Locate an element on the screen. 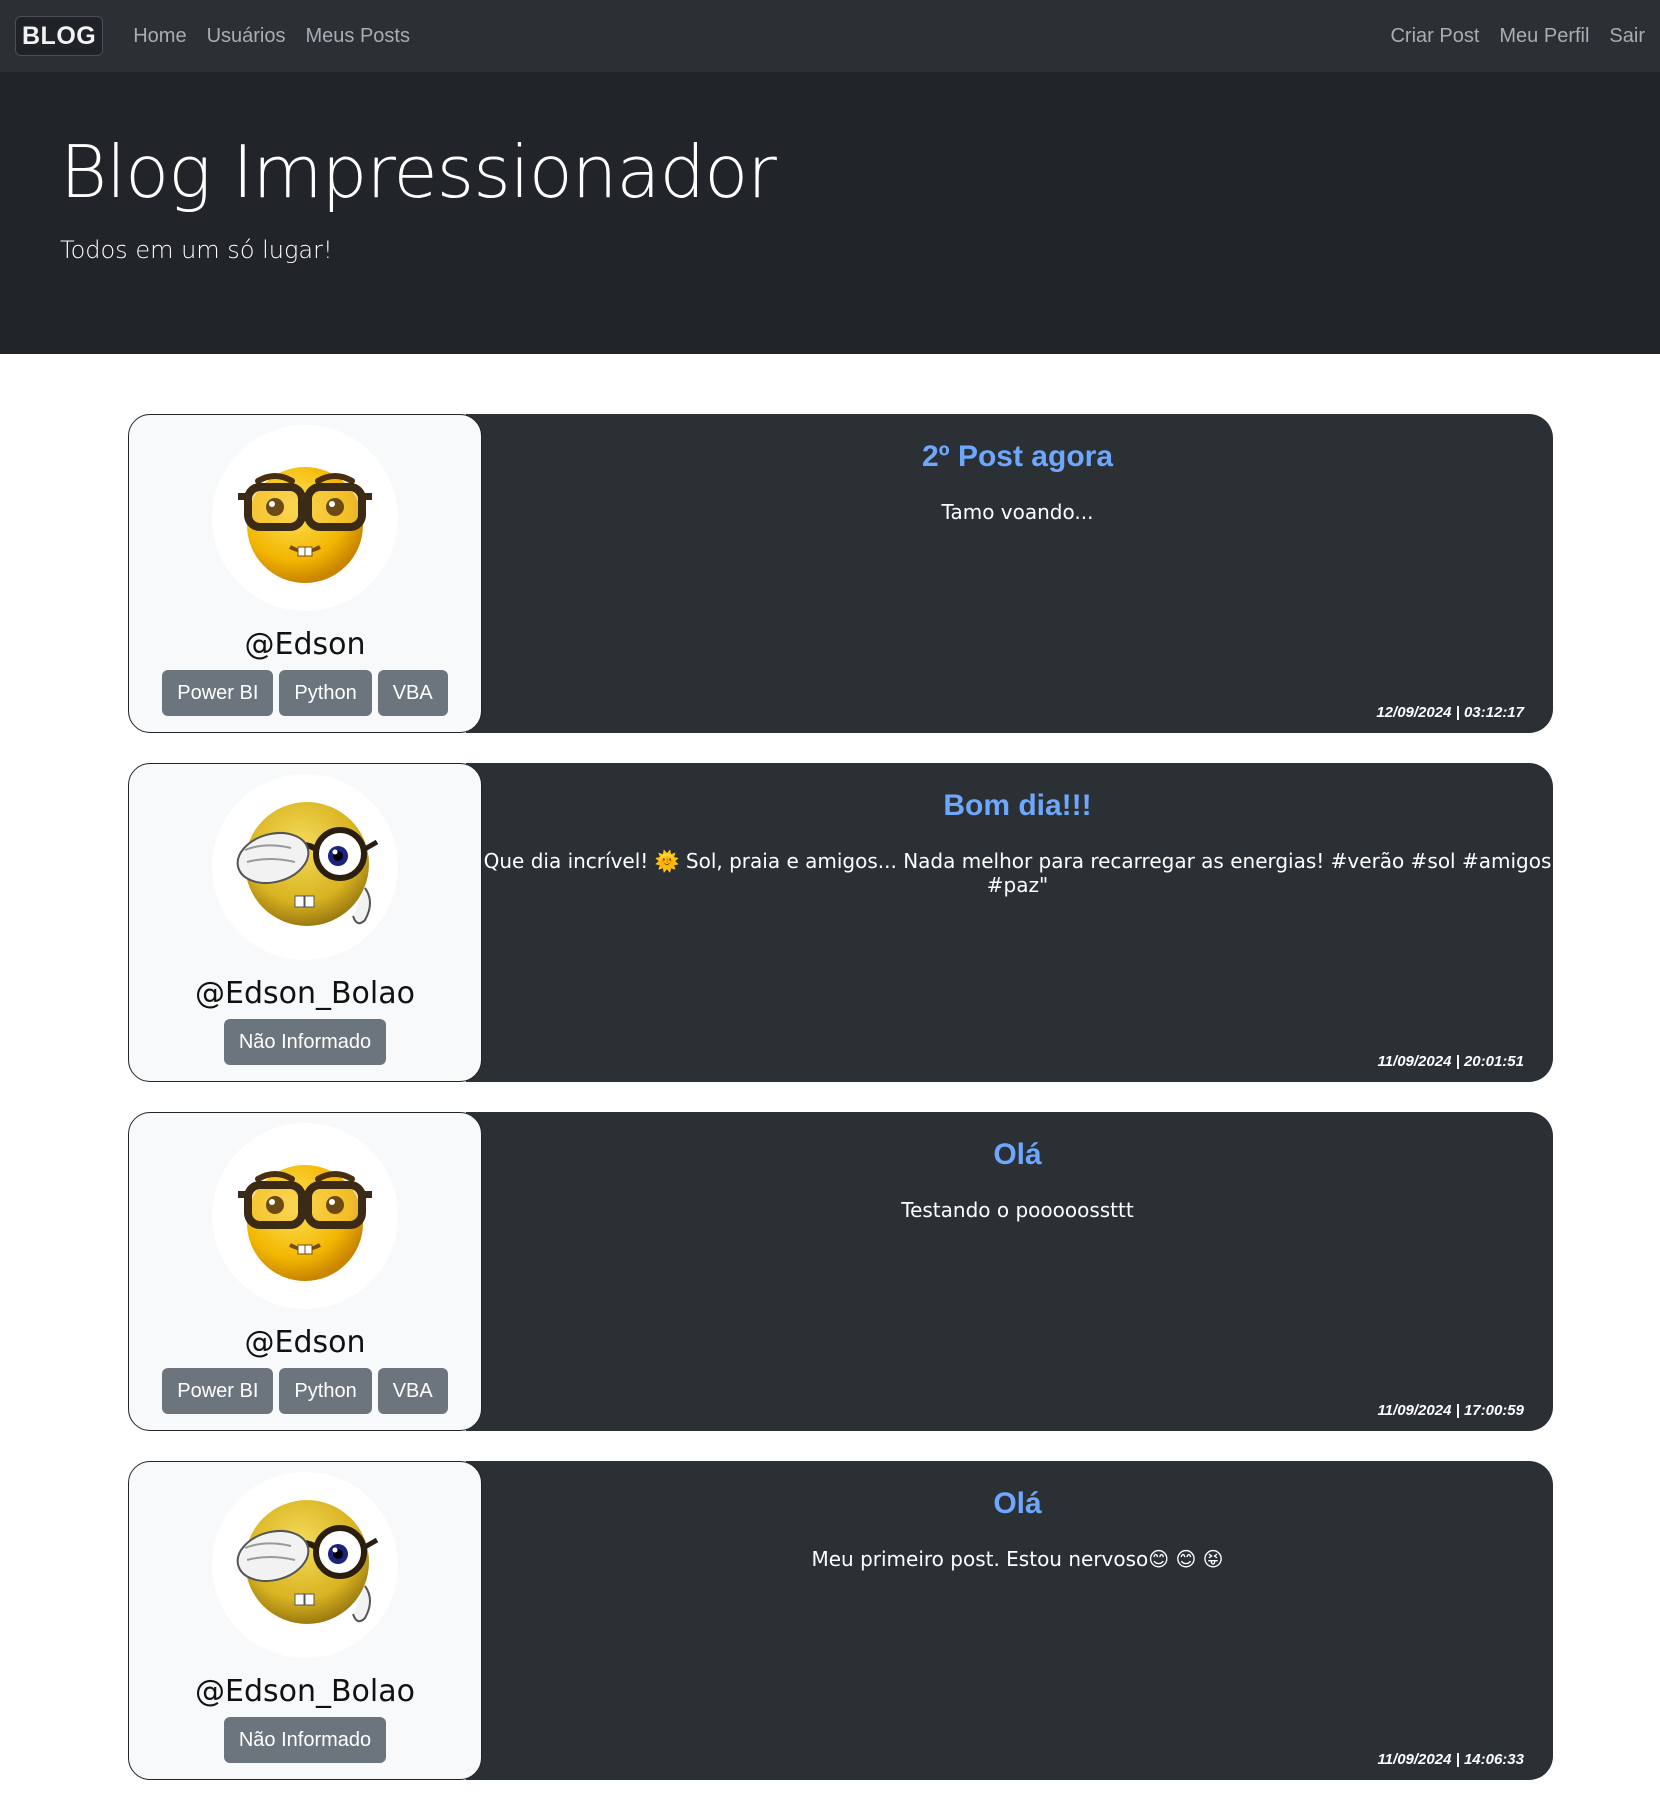 This screenshot has width=1660, height=1811. nav-link-meus-posts: Meus Posts is located at coordinates (358, 36).